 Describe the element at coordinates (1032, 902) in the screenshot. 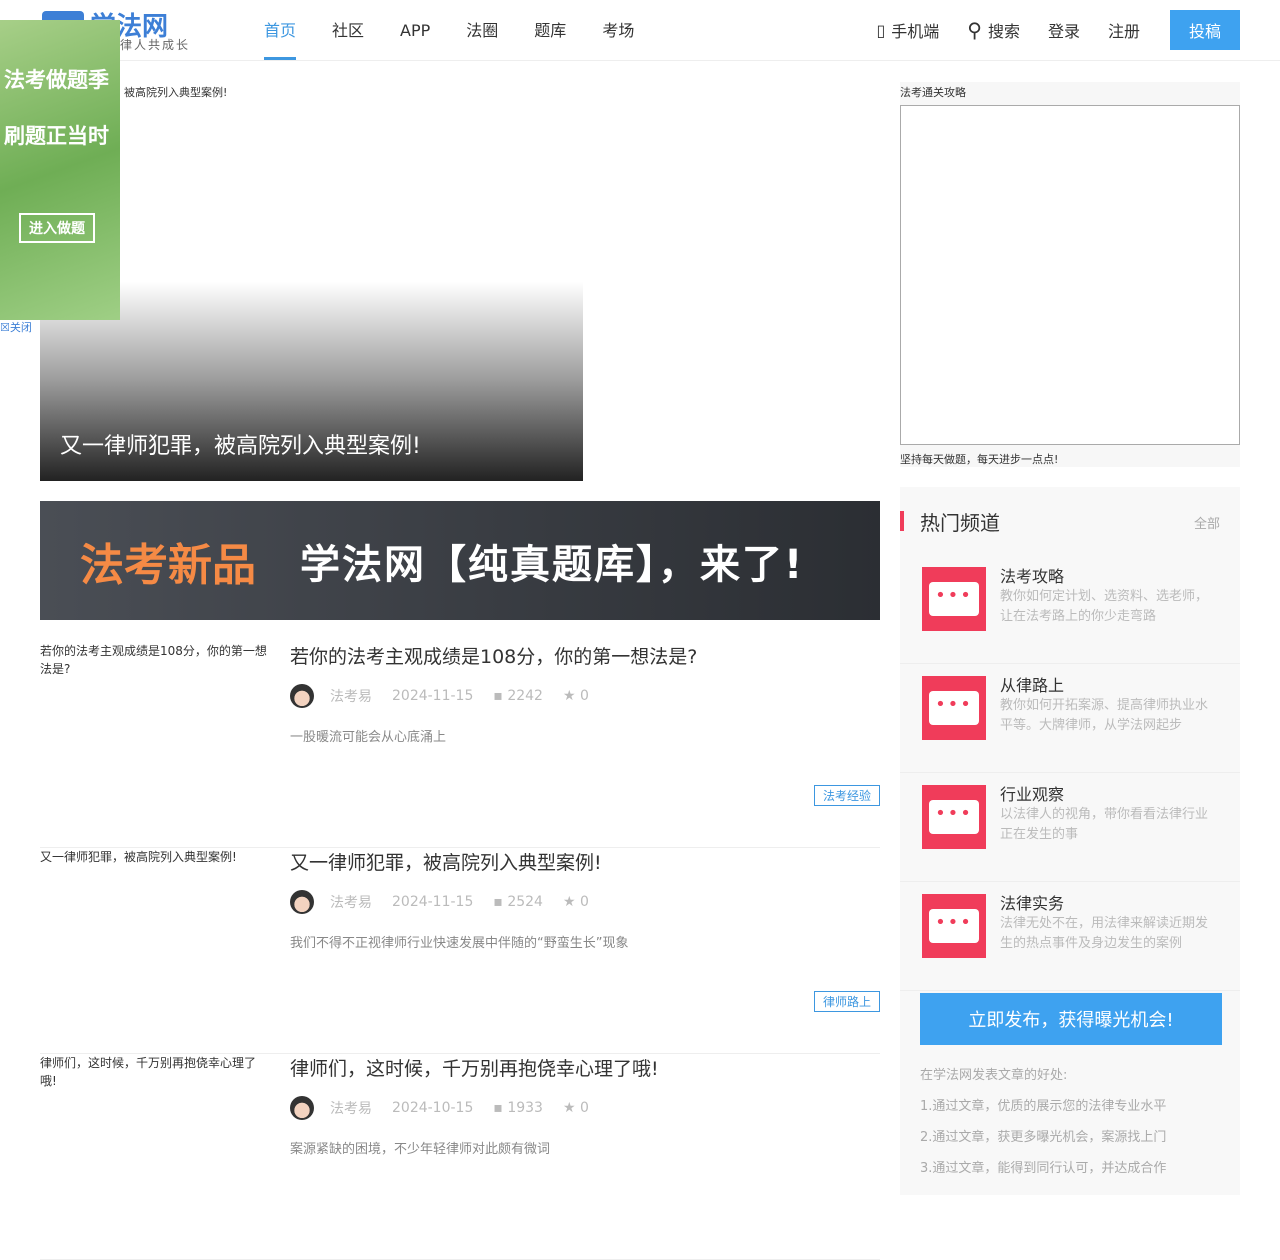

I see `channel-name: 法律实务` at that location.